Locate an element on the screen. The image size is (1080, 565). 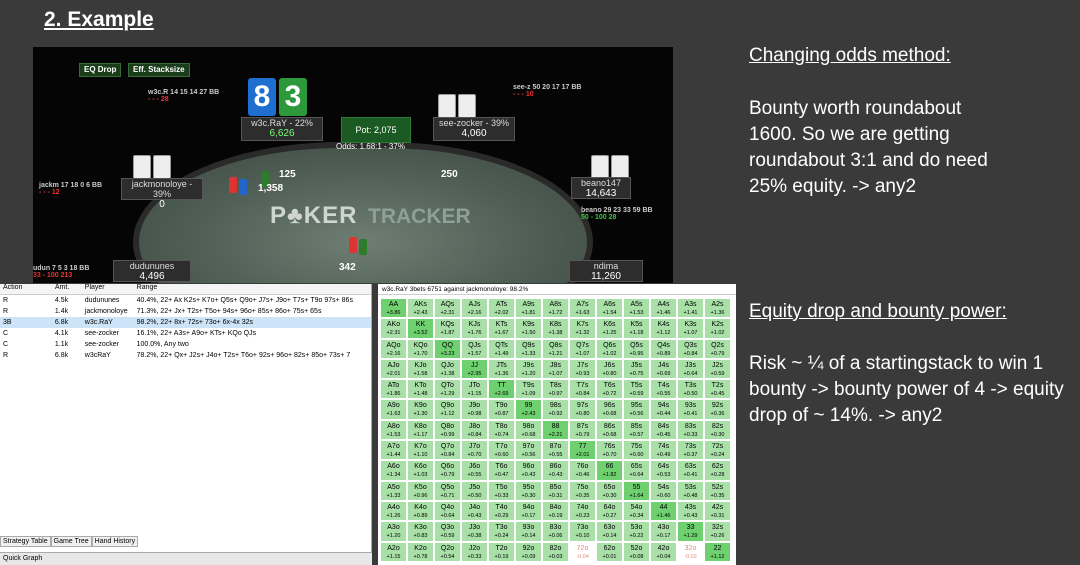
range-cell: A4s +1.46 is located at coordinates (663, 308).